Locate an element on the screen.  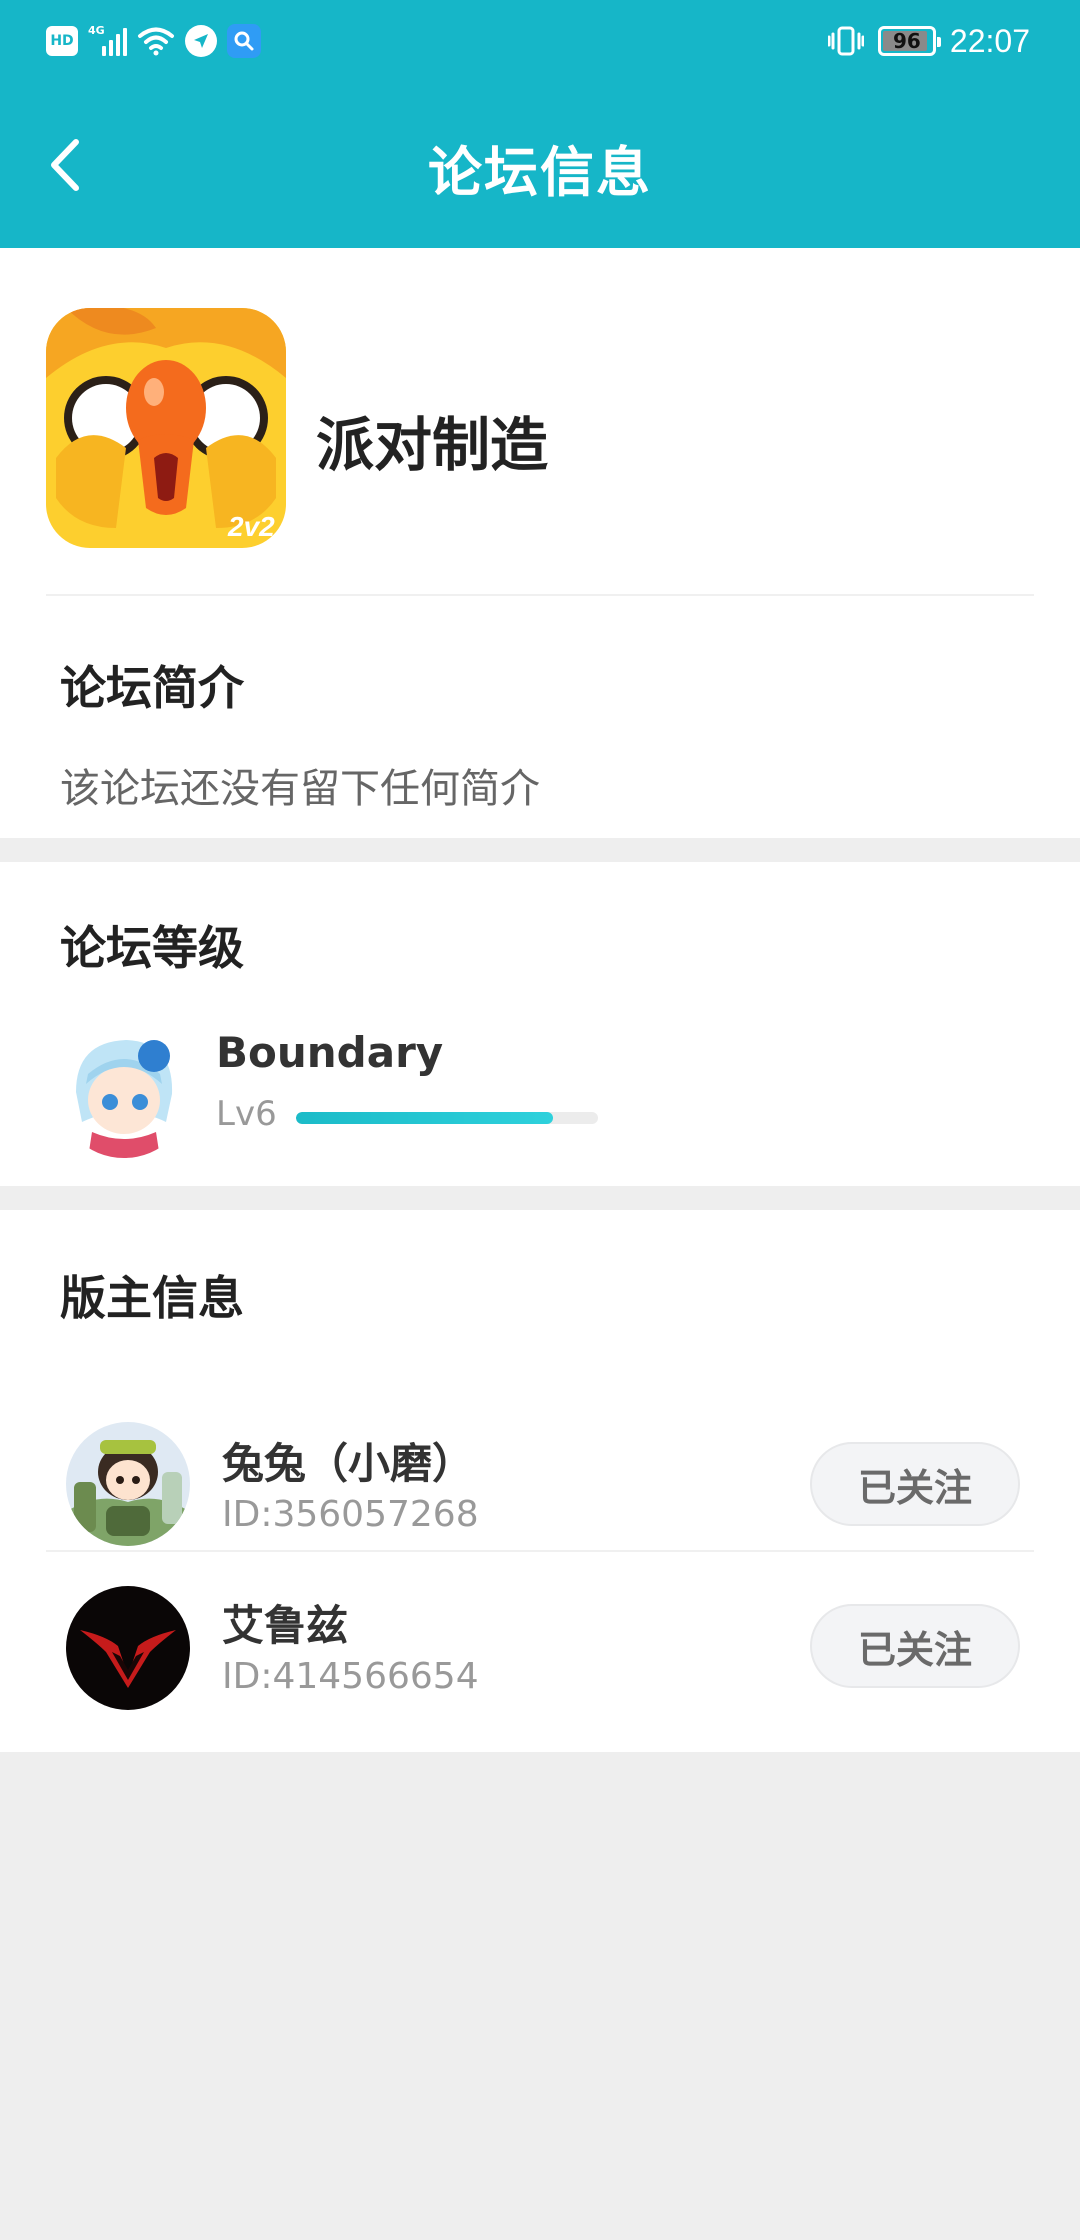
level-user-name: Boundary is located at coordinates (330, 1052).